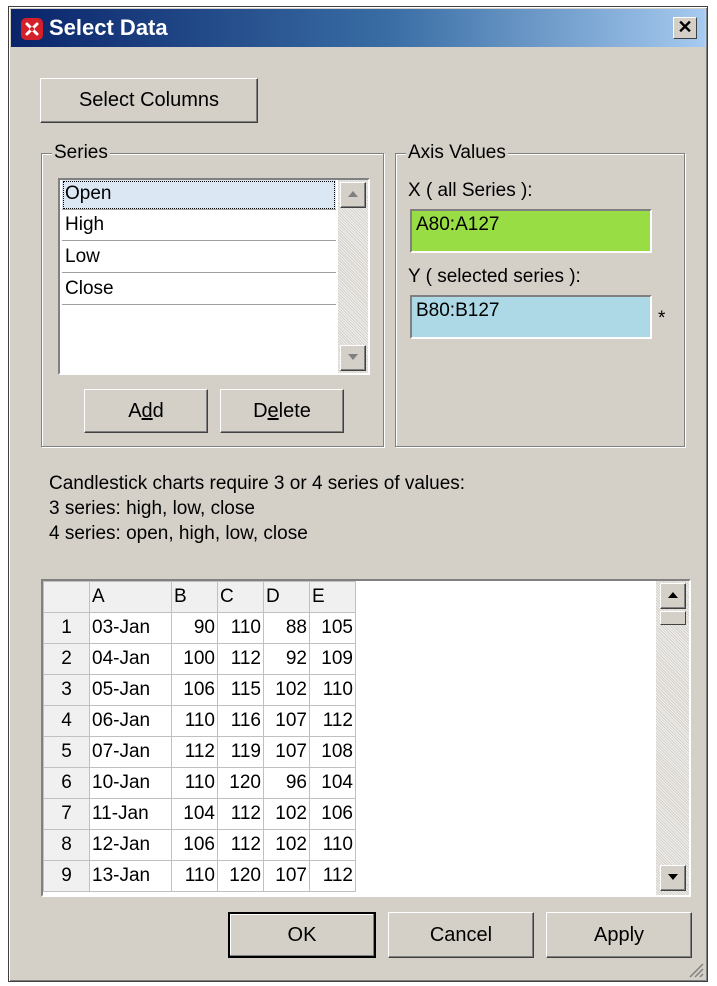  I want to click on grid-scroll-up-button, so click(673, 596).